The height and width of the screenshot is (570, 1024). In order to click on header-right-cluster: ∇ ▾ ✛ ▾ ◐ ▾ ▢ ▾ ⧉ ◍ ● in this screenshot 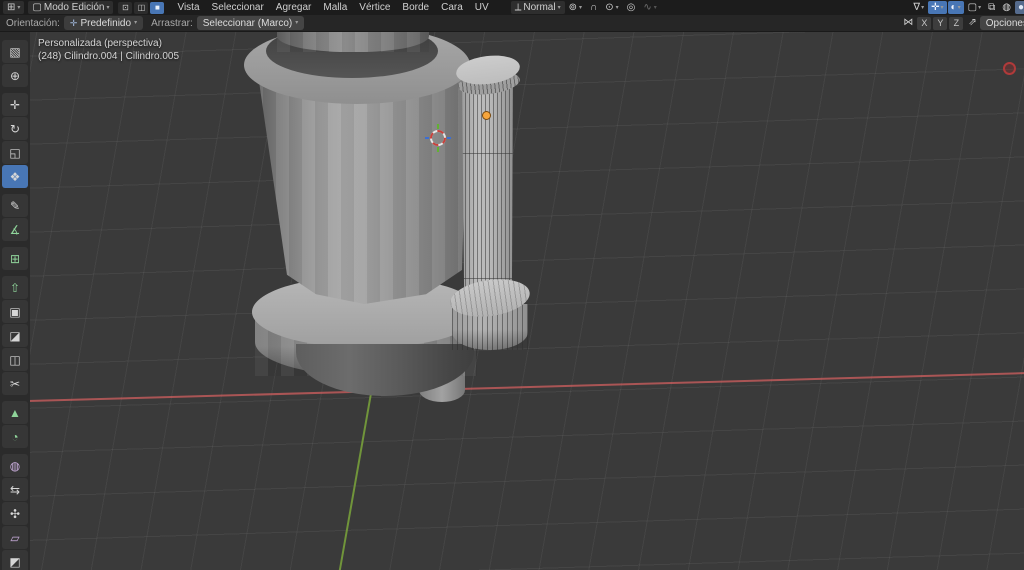, I will do `click(966, 7)`.